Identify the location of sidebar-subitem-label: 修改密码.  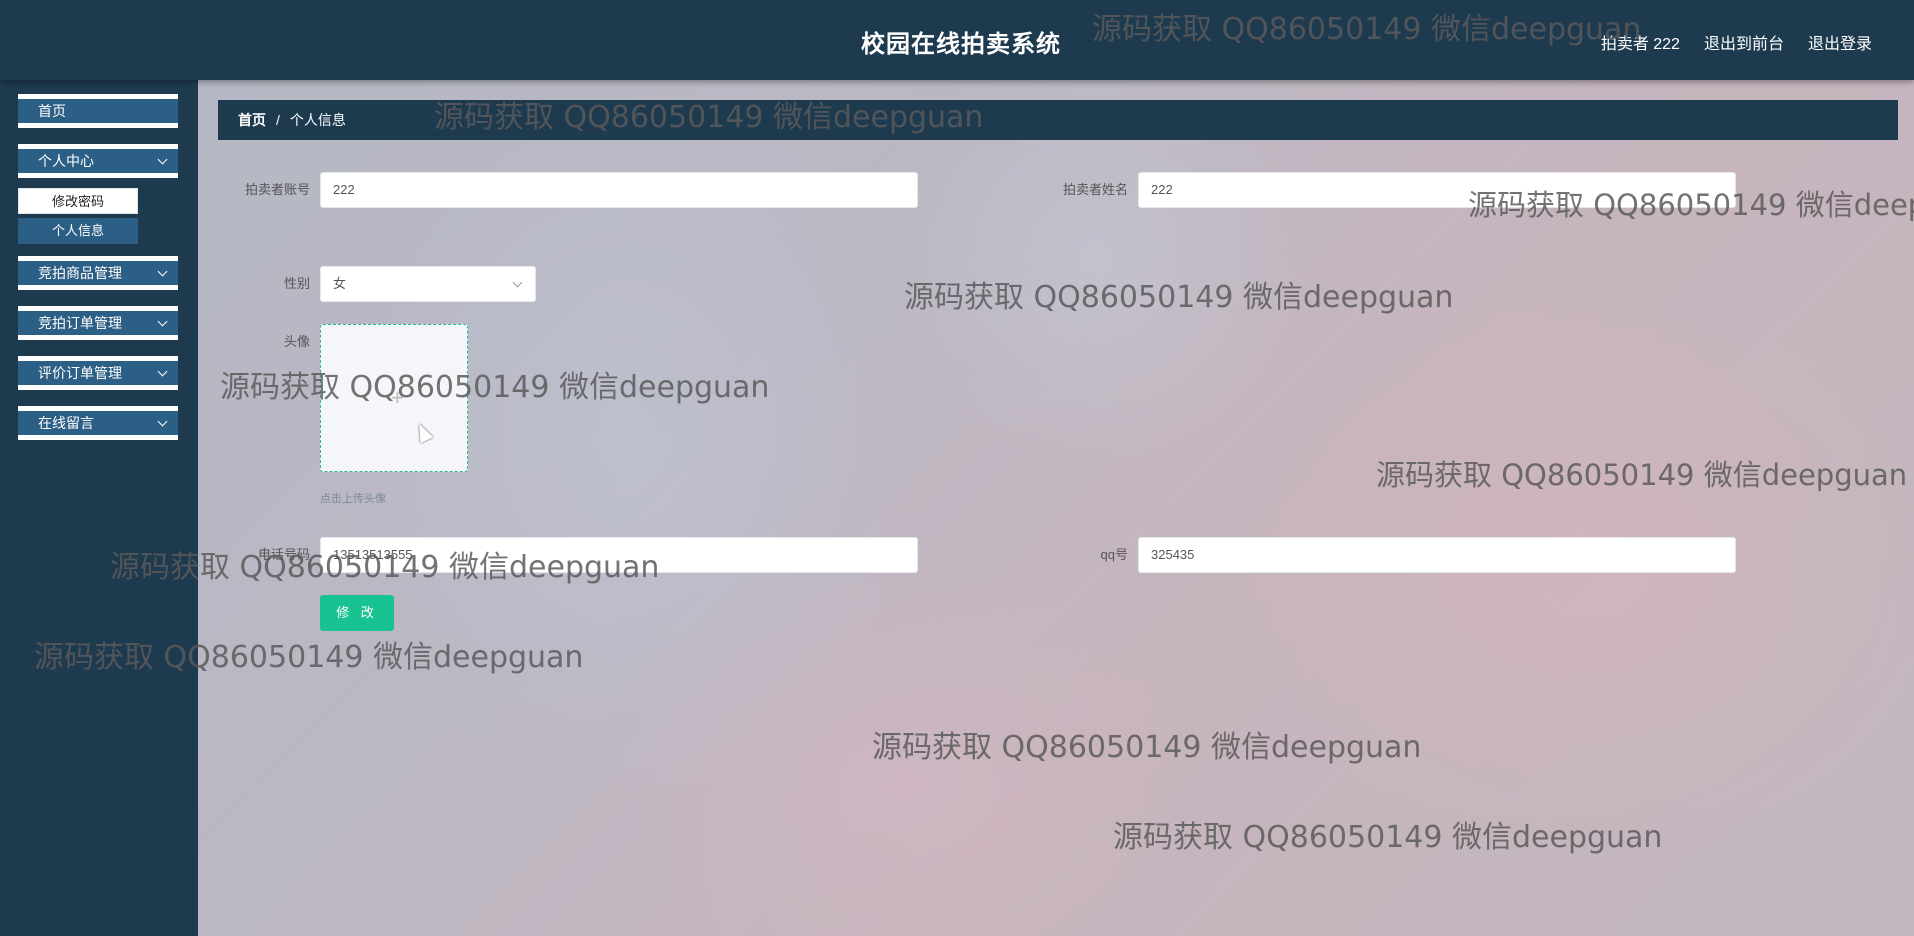
(77, 201).